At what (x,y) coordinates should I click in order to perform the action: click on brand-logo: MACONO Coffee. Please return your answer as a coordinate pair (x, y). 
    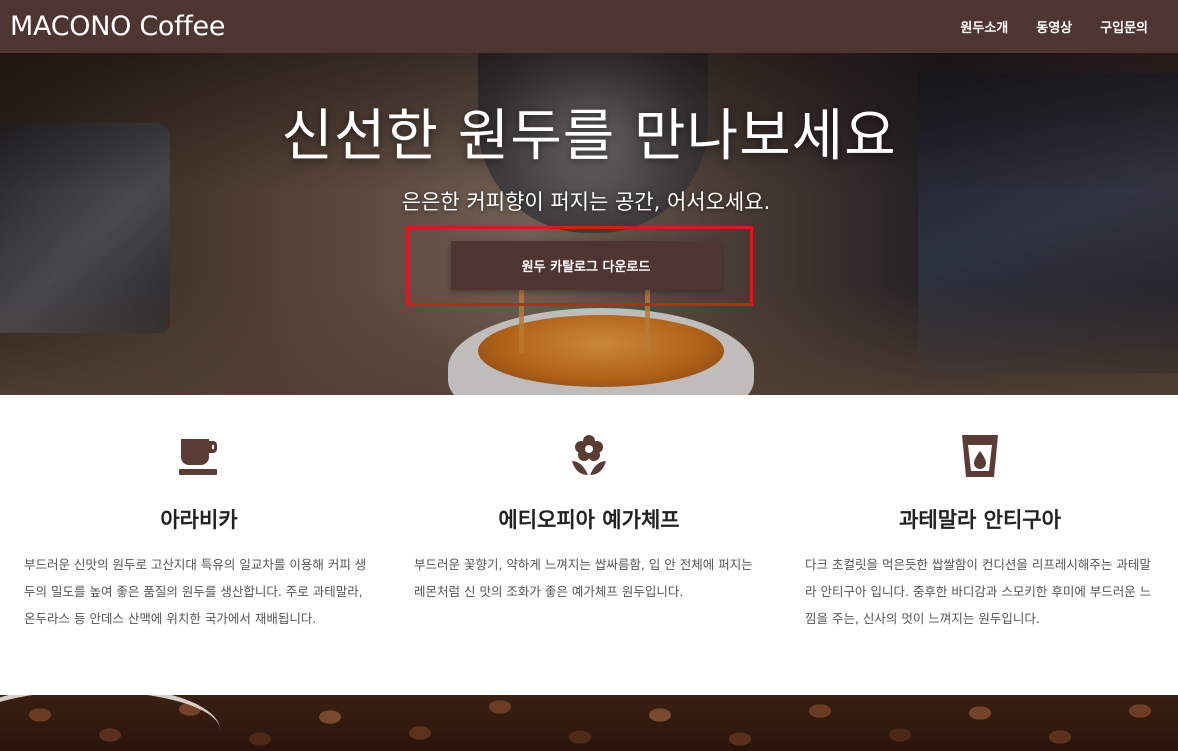
    Looking at the image, I should click on (117, 26).